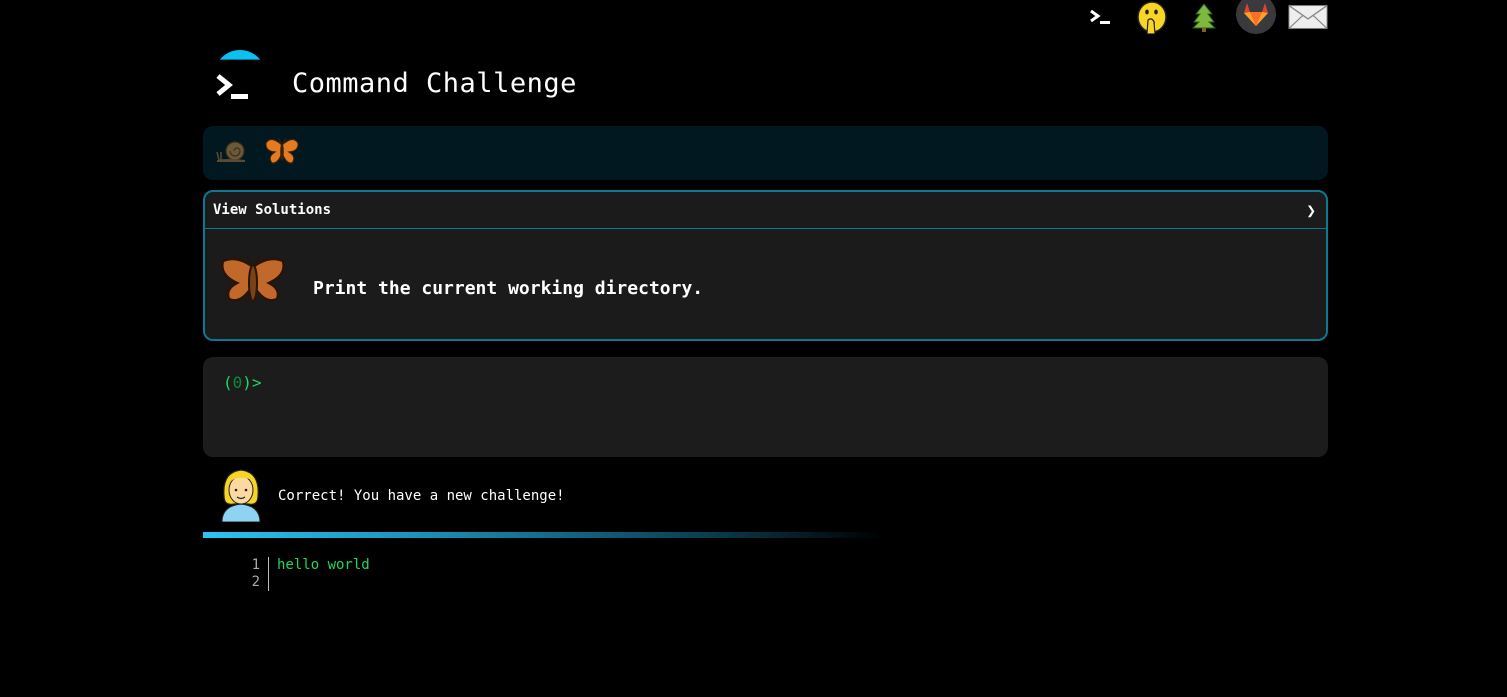  Describe the element at coordinates (254, 582) in the screenshot. I see `line-number: 2` at that location.